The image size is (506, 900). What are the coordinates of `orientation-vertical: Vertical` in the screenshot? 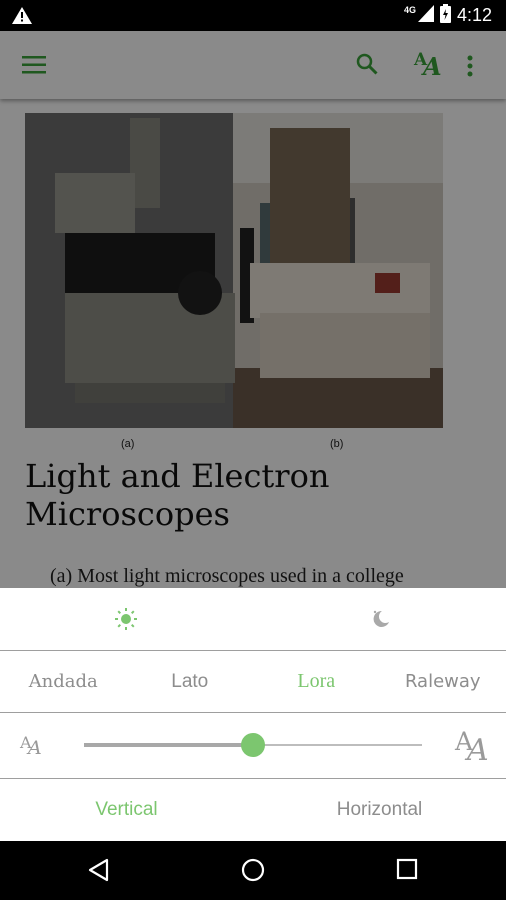 It's located at (126, 810).